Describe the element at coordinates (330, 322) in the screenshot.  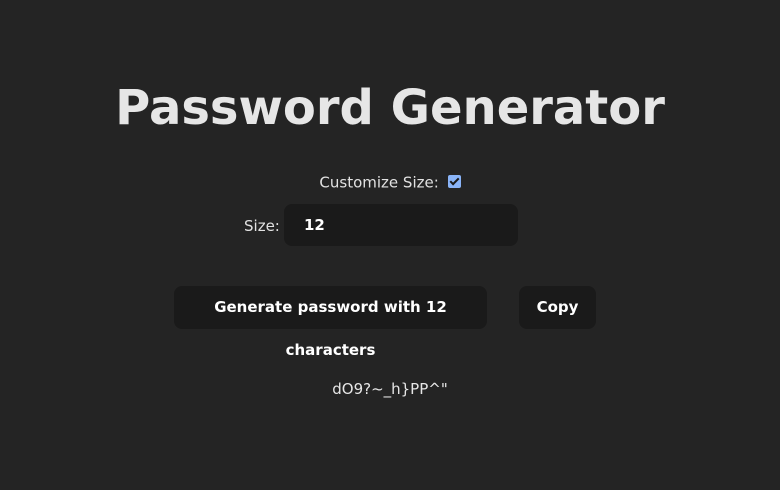
I see `generate-password-button: Generate password with 12 characters` at that location.